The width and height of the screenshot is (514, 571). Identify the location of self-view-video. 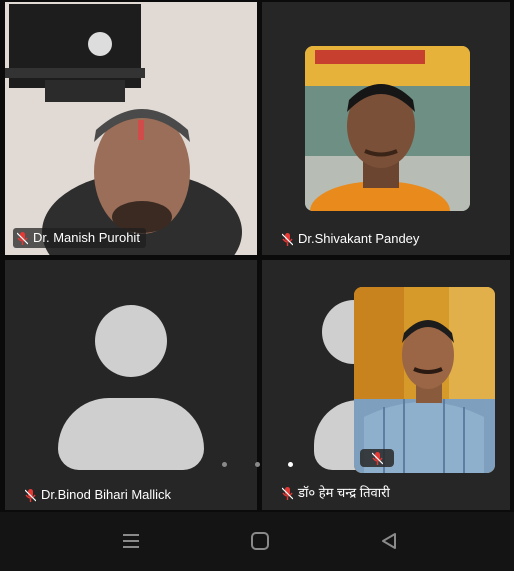
(424, 380).